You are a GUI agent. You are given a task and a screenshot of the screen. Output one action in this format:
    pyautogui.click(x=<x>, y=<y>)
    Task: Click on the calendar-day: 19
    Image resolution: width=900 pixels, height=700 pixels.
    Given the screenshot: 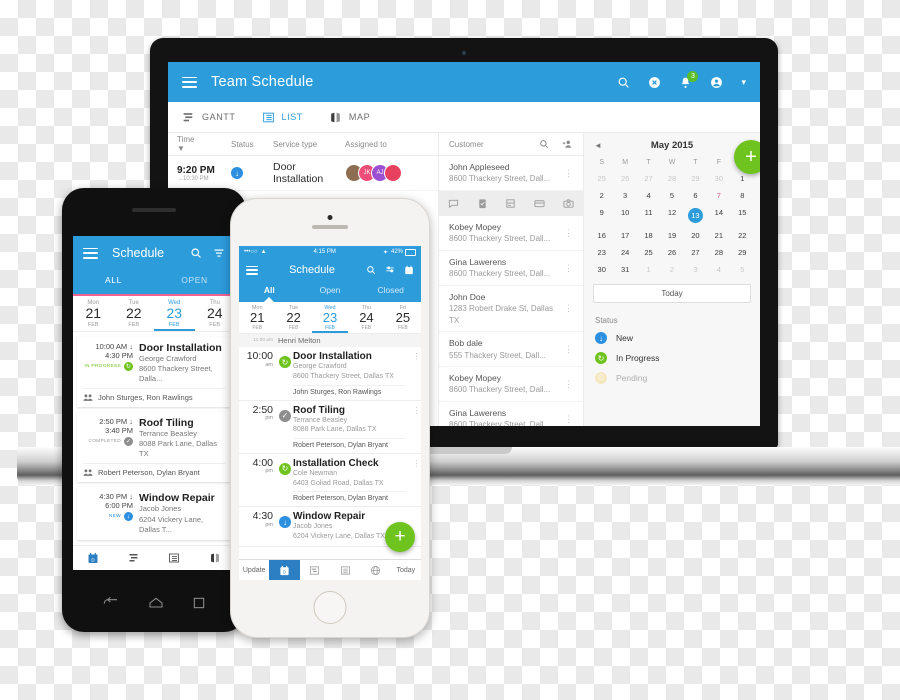 What is the action you would take?
    pyautogui.click(x=671, y=235)
    